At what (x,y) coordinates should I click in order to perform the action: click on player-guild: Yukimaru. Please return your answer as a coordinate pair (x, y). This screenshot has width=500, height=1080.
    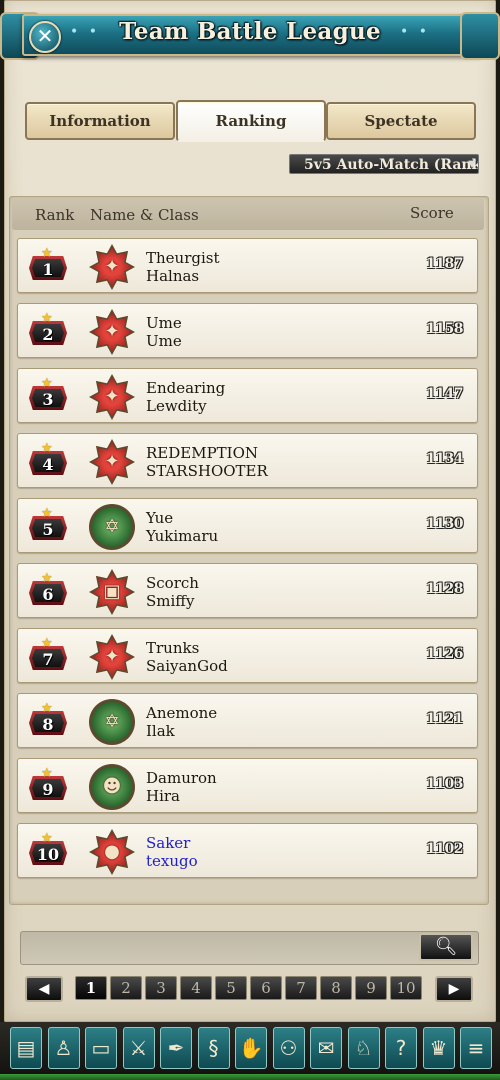
    Looking at the image, I should click on (182, 536).